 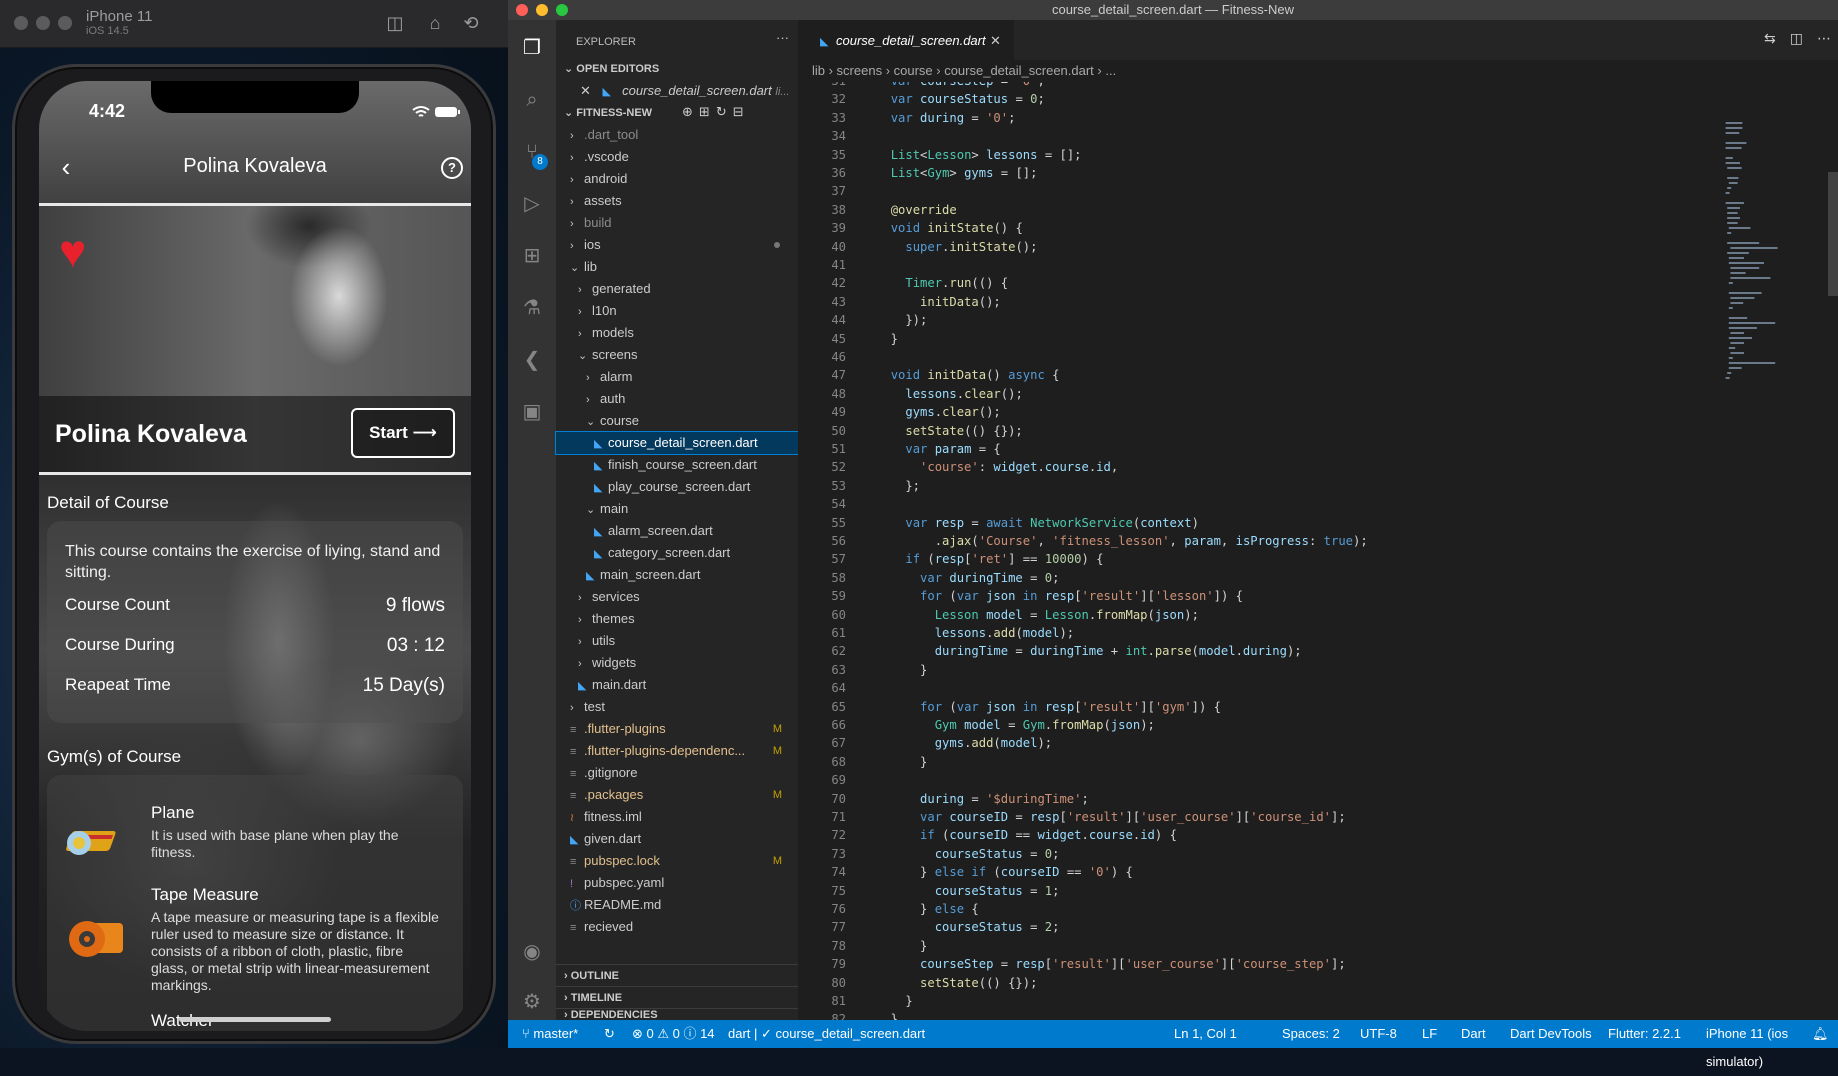 What do you see at coordinates (677, 751) in the screenshot?
I see `tree-file: ≡ .flutter-plugins-dependenc... M` at bounding box center [677, 751].